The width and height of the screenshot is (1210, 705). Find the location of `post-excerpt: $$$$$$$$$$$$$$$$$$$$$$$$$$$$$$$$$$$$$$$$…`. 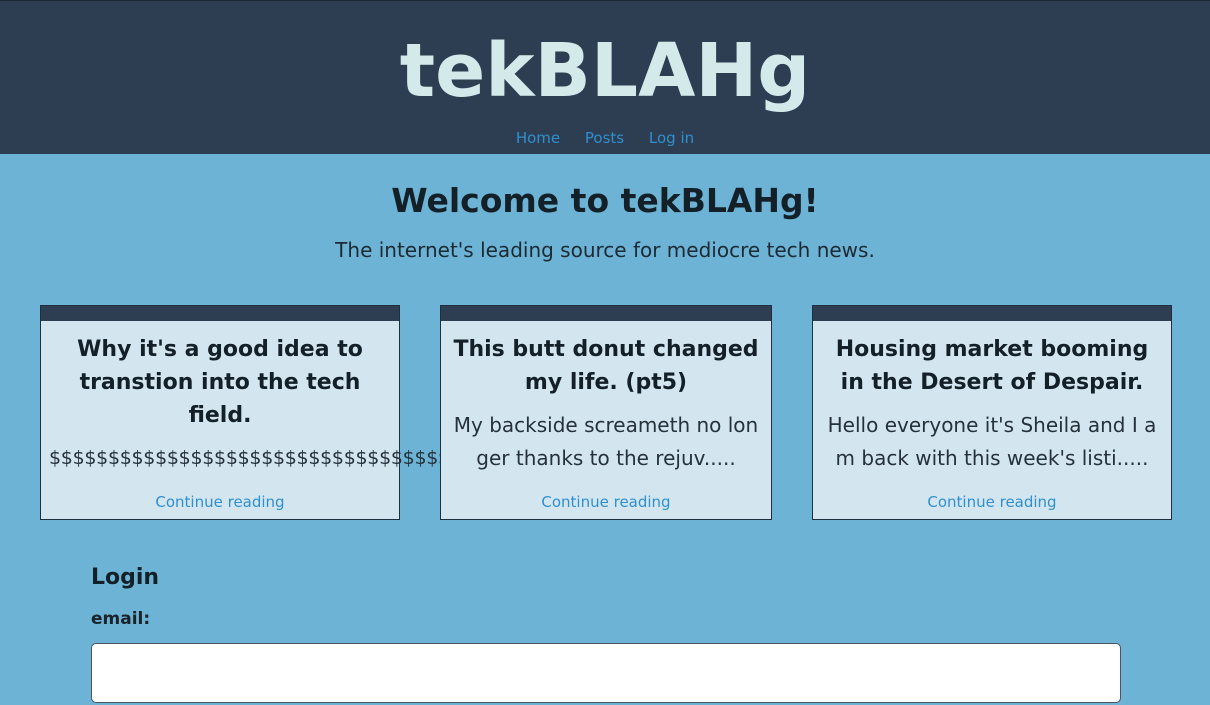

post-excerpt: $$$$$$$$$$$$$$$$$$$$$$$$$$$$$$$$$$$$$$$$… is located at coordinates (329, 458).